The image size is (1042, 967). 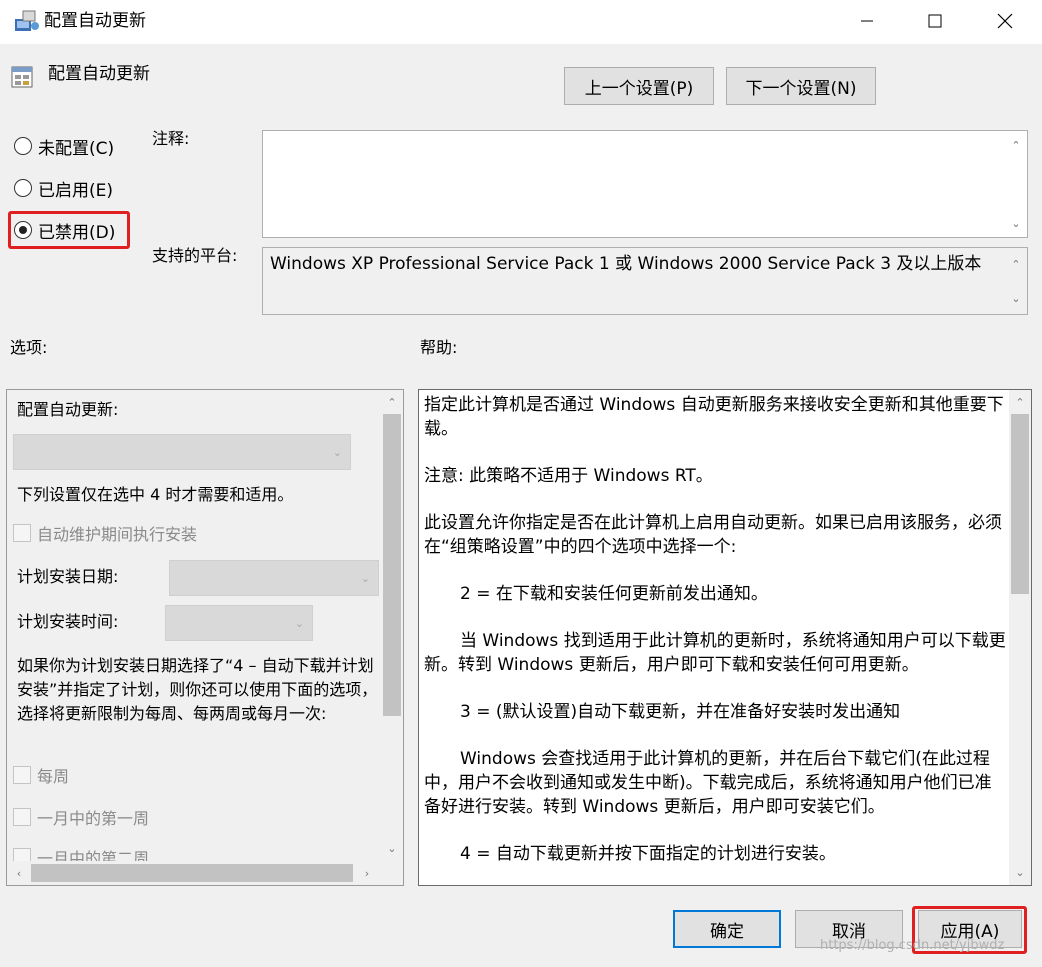 I want to click on configure-updates-dropdown: ⌄, so click(x=182, y=452).